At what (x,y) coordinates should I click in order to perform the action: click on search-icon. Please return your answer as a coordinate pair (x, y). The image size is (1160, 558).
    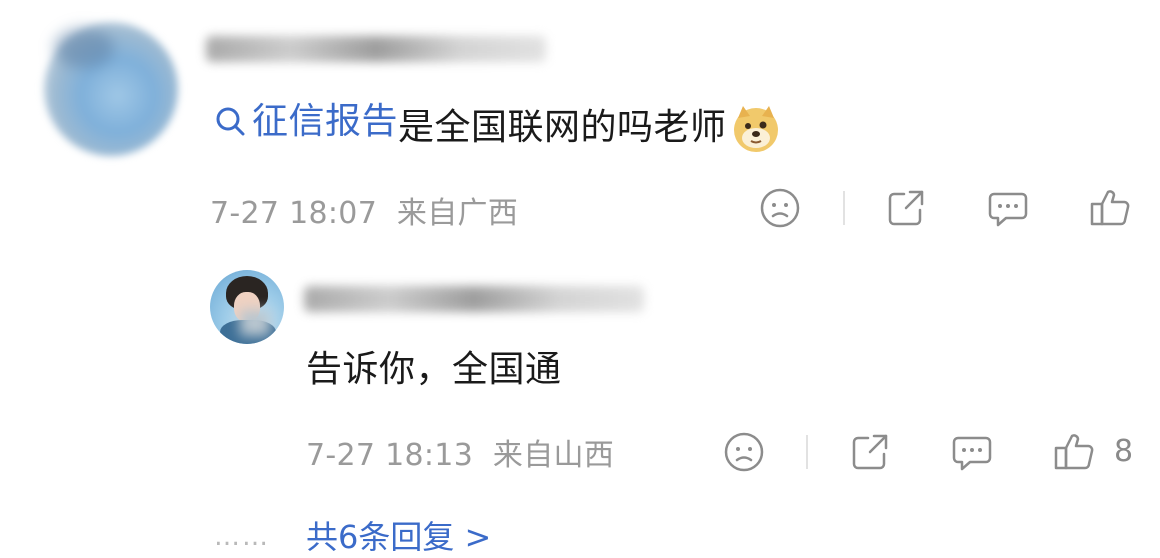
    Looking at the image, I should click on (230, 121).